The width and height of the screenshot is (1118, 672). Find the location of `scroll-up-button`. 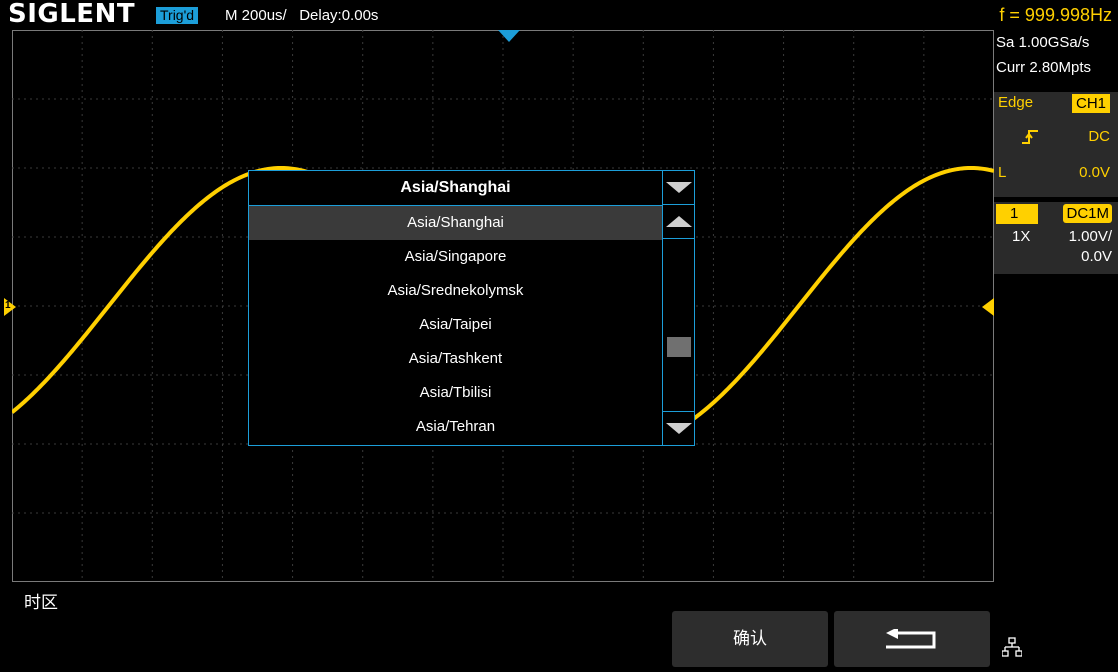

scroll-up-button is located at coordinates (679, 222).